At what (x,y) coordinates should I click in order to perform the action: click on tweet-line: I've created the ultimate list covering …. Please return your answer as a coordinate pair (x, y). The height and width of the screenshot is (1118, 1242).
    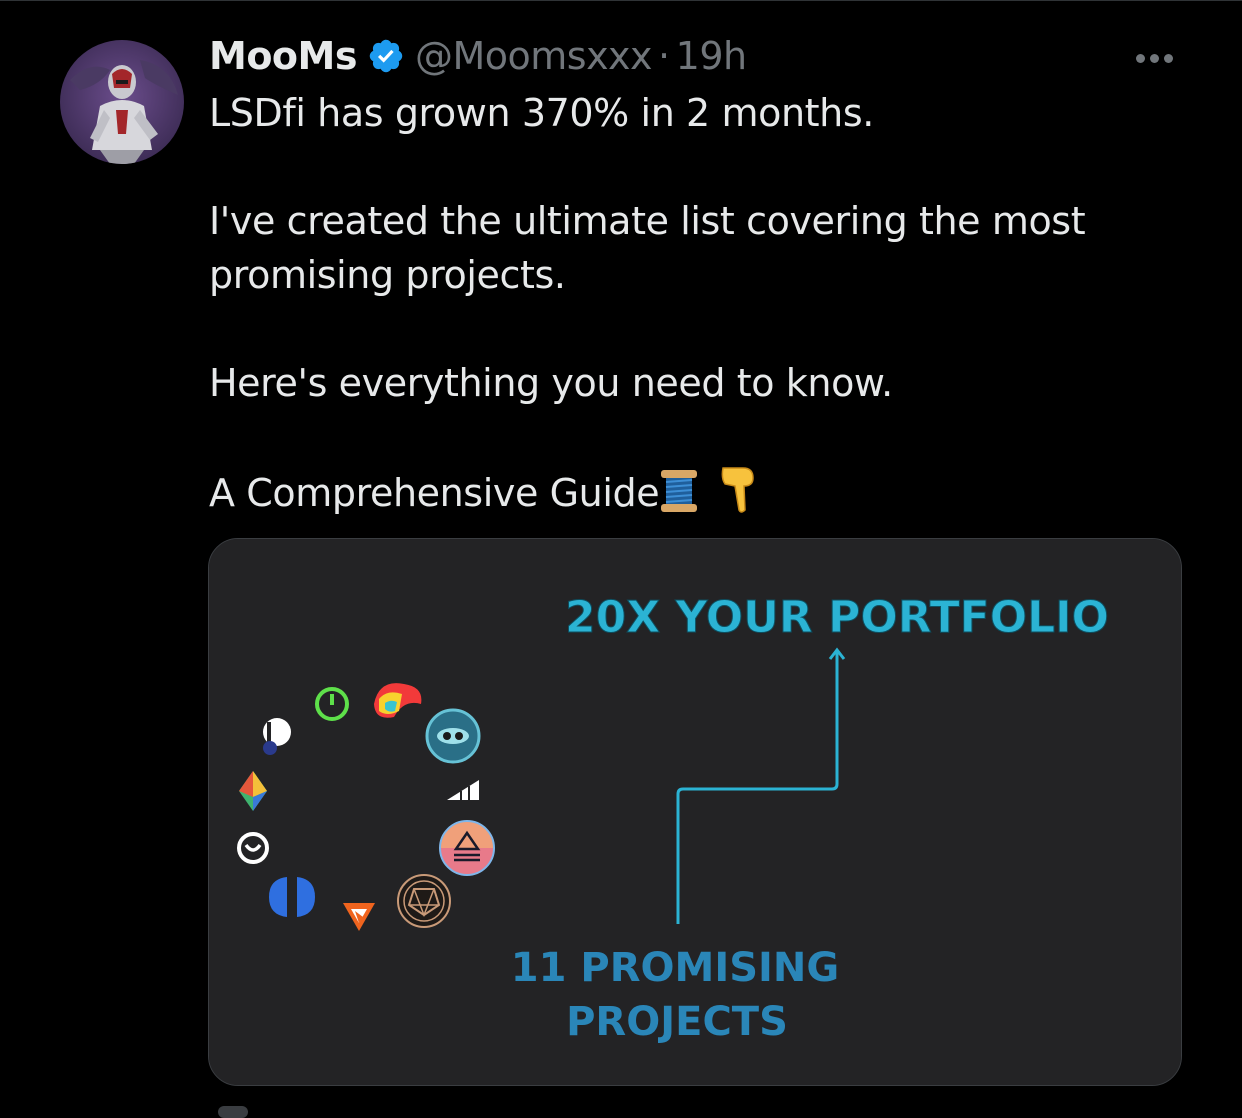
    Looking at the image, I should click on (647, 248).